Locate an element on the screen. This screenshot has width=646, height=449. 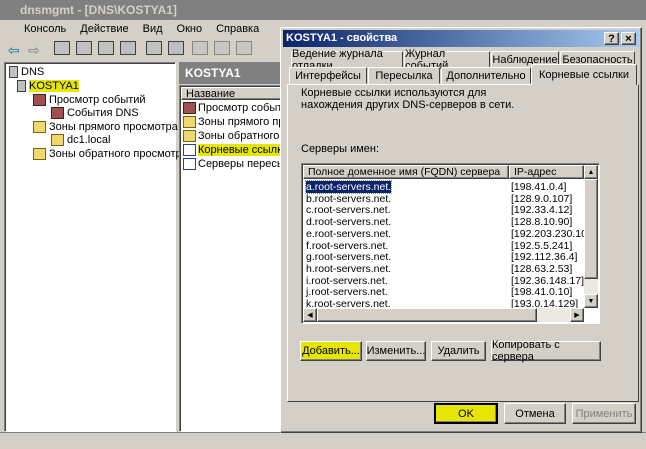
server-row: e.root-servers.net. [192.203.230.10] is located at coordinates (450, 234).